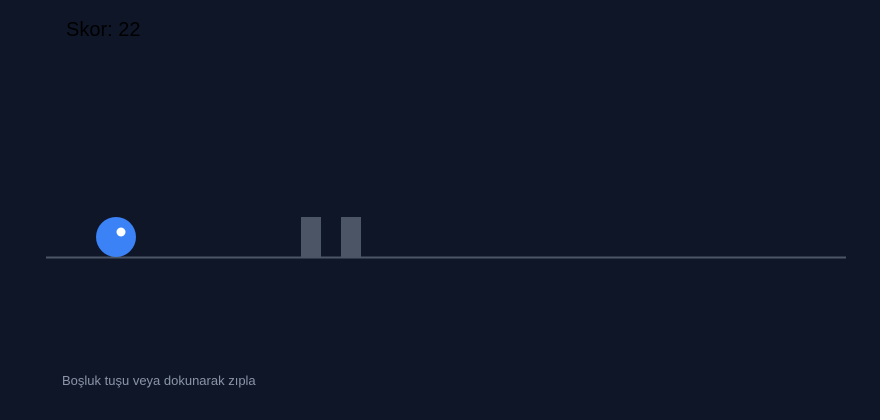  Describe the element at coordinates (103, 30) in the screenshot. I see `score-label: Skor: 22` at that location.